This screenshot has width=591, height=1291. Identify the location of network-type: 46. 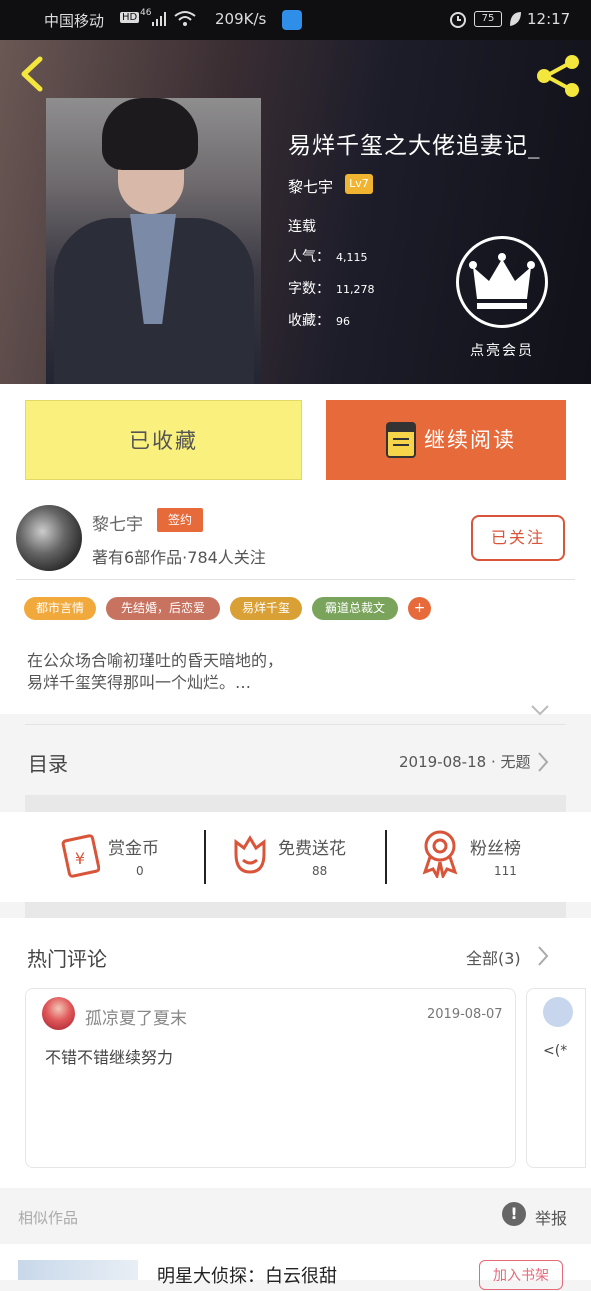
(146, 13).